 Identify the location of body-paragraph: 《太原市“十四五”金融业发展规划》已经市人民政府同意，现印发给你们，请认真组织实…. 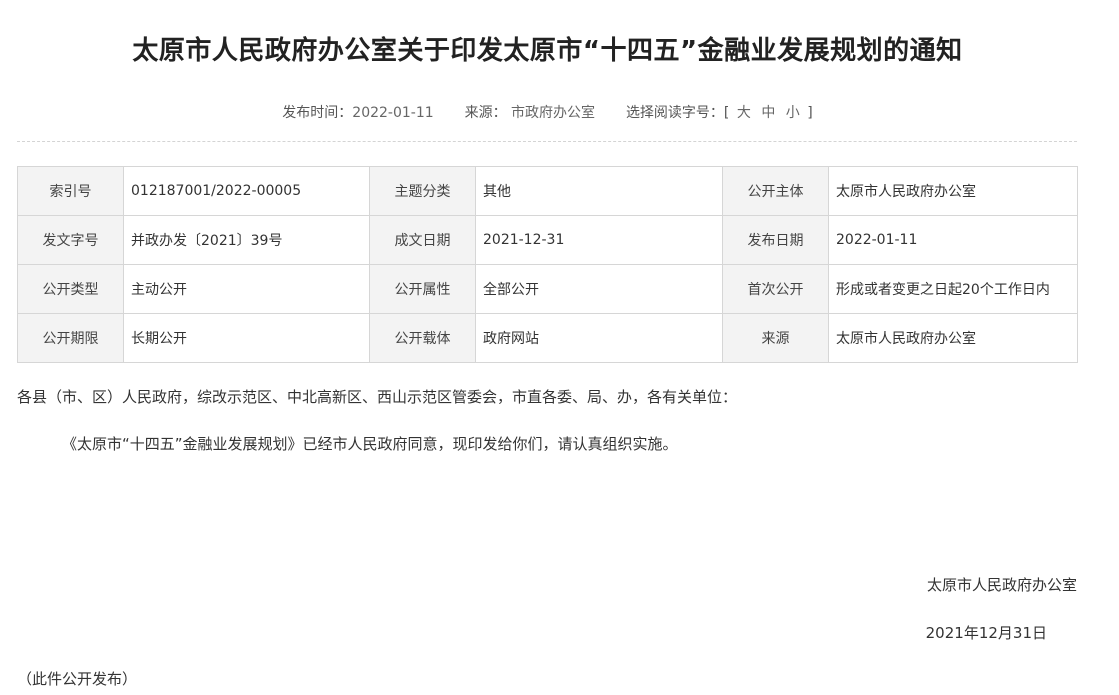
(370, 444).